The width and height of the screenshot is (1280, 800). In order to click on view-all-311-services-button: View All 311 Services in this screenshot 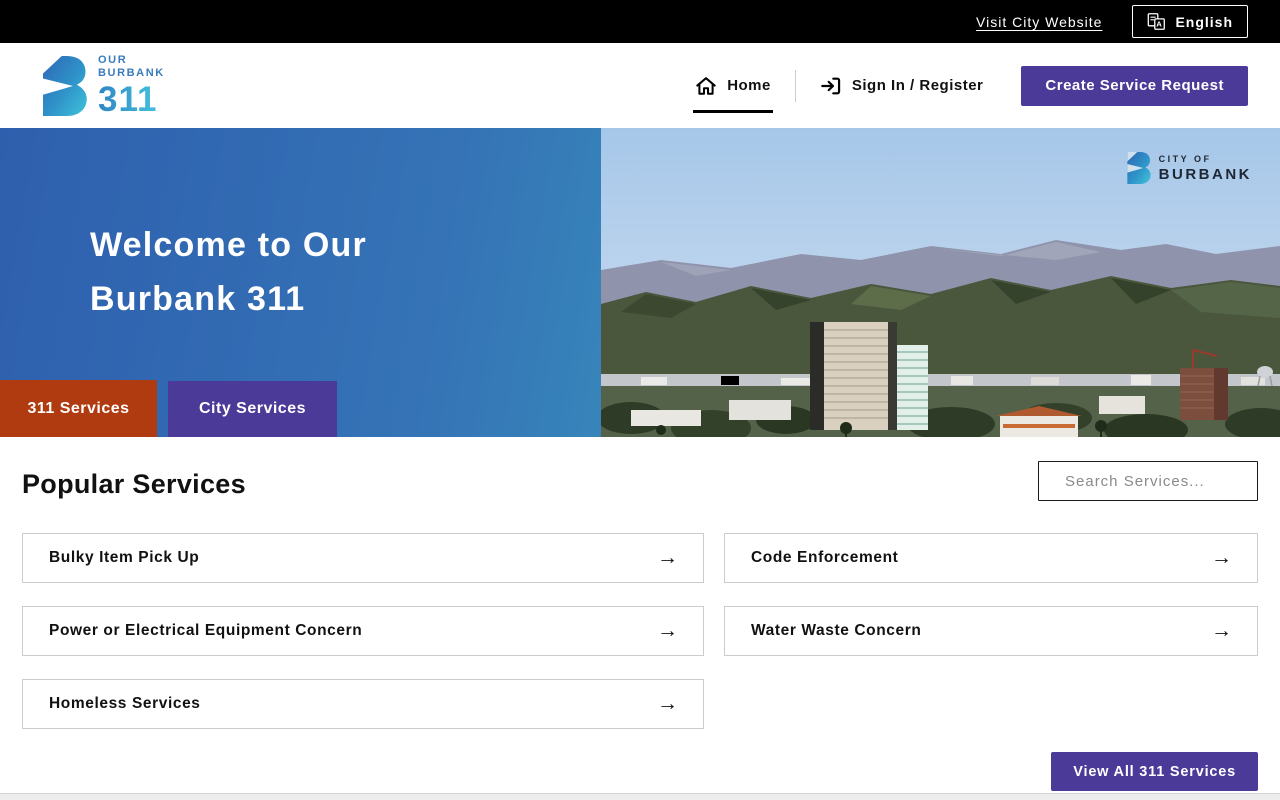, I will do `click(1154, 771)`.